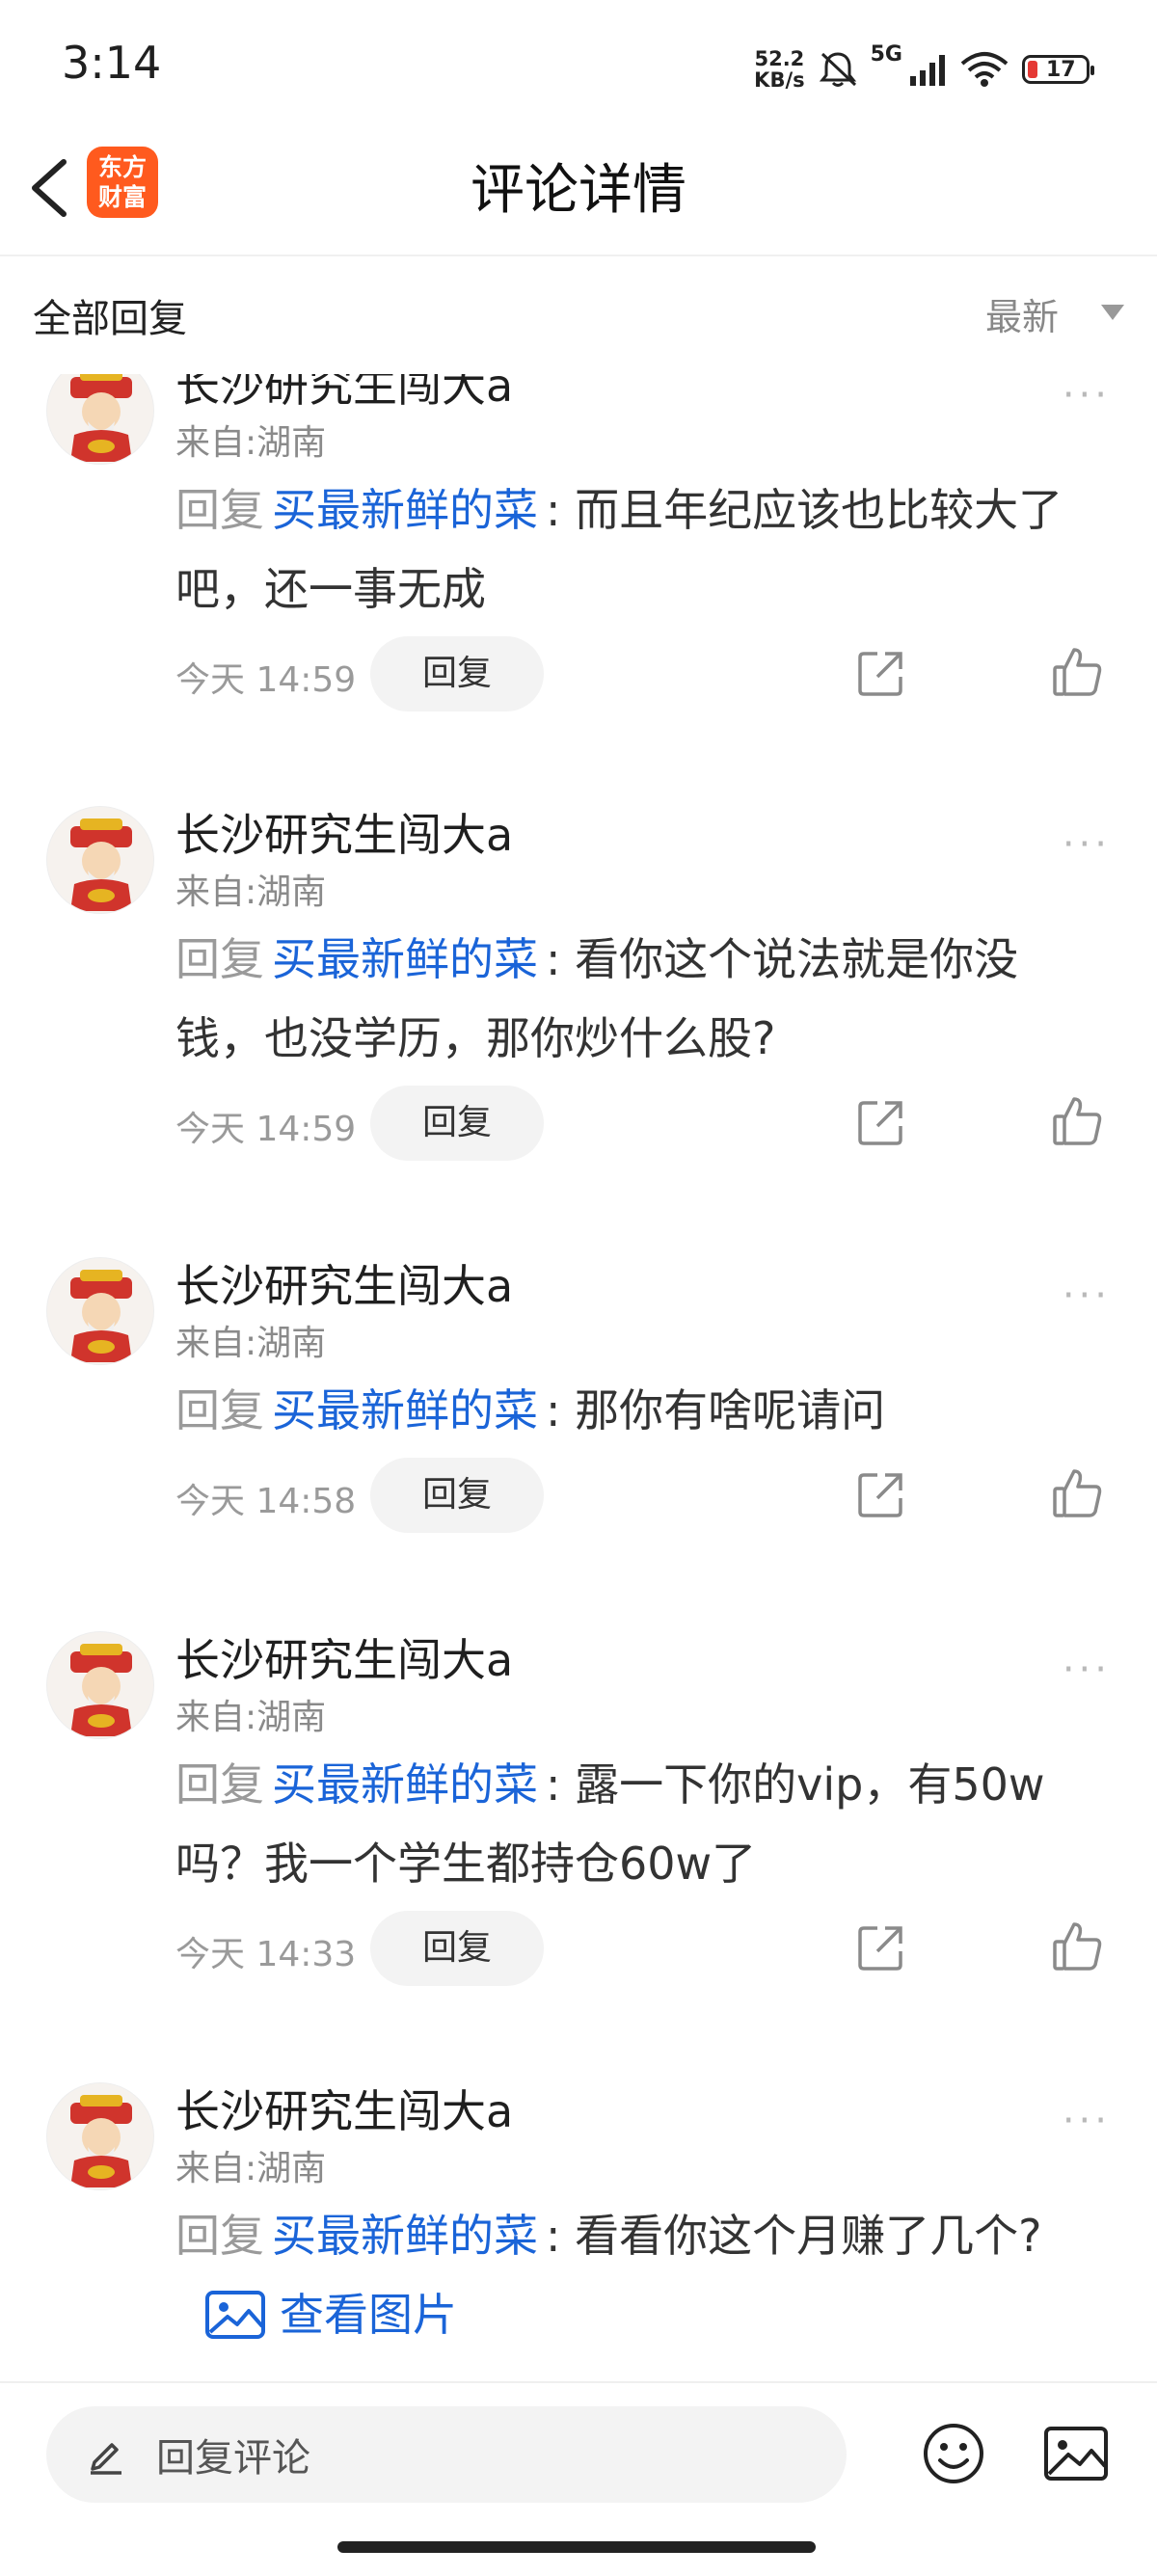  What do you see at coordinates (233, 2458) in the screenshot?
I see `reply-placeholder: 回复评论` at bounding box center [233, 2458].